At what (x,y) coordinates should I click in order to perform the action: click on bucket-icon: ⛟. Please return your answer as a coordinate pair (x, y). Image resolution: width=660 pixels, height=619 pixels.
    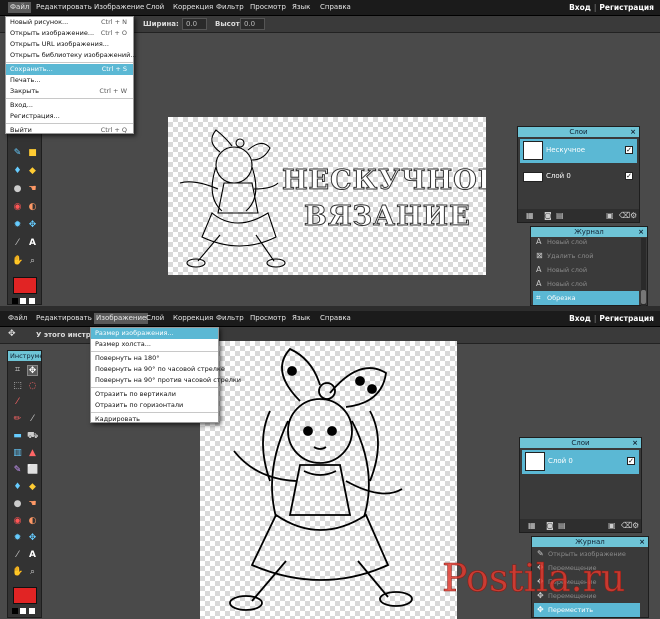
    Looking at the image, I should click on (32, 436).